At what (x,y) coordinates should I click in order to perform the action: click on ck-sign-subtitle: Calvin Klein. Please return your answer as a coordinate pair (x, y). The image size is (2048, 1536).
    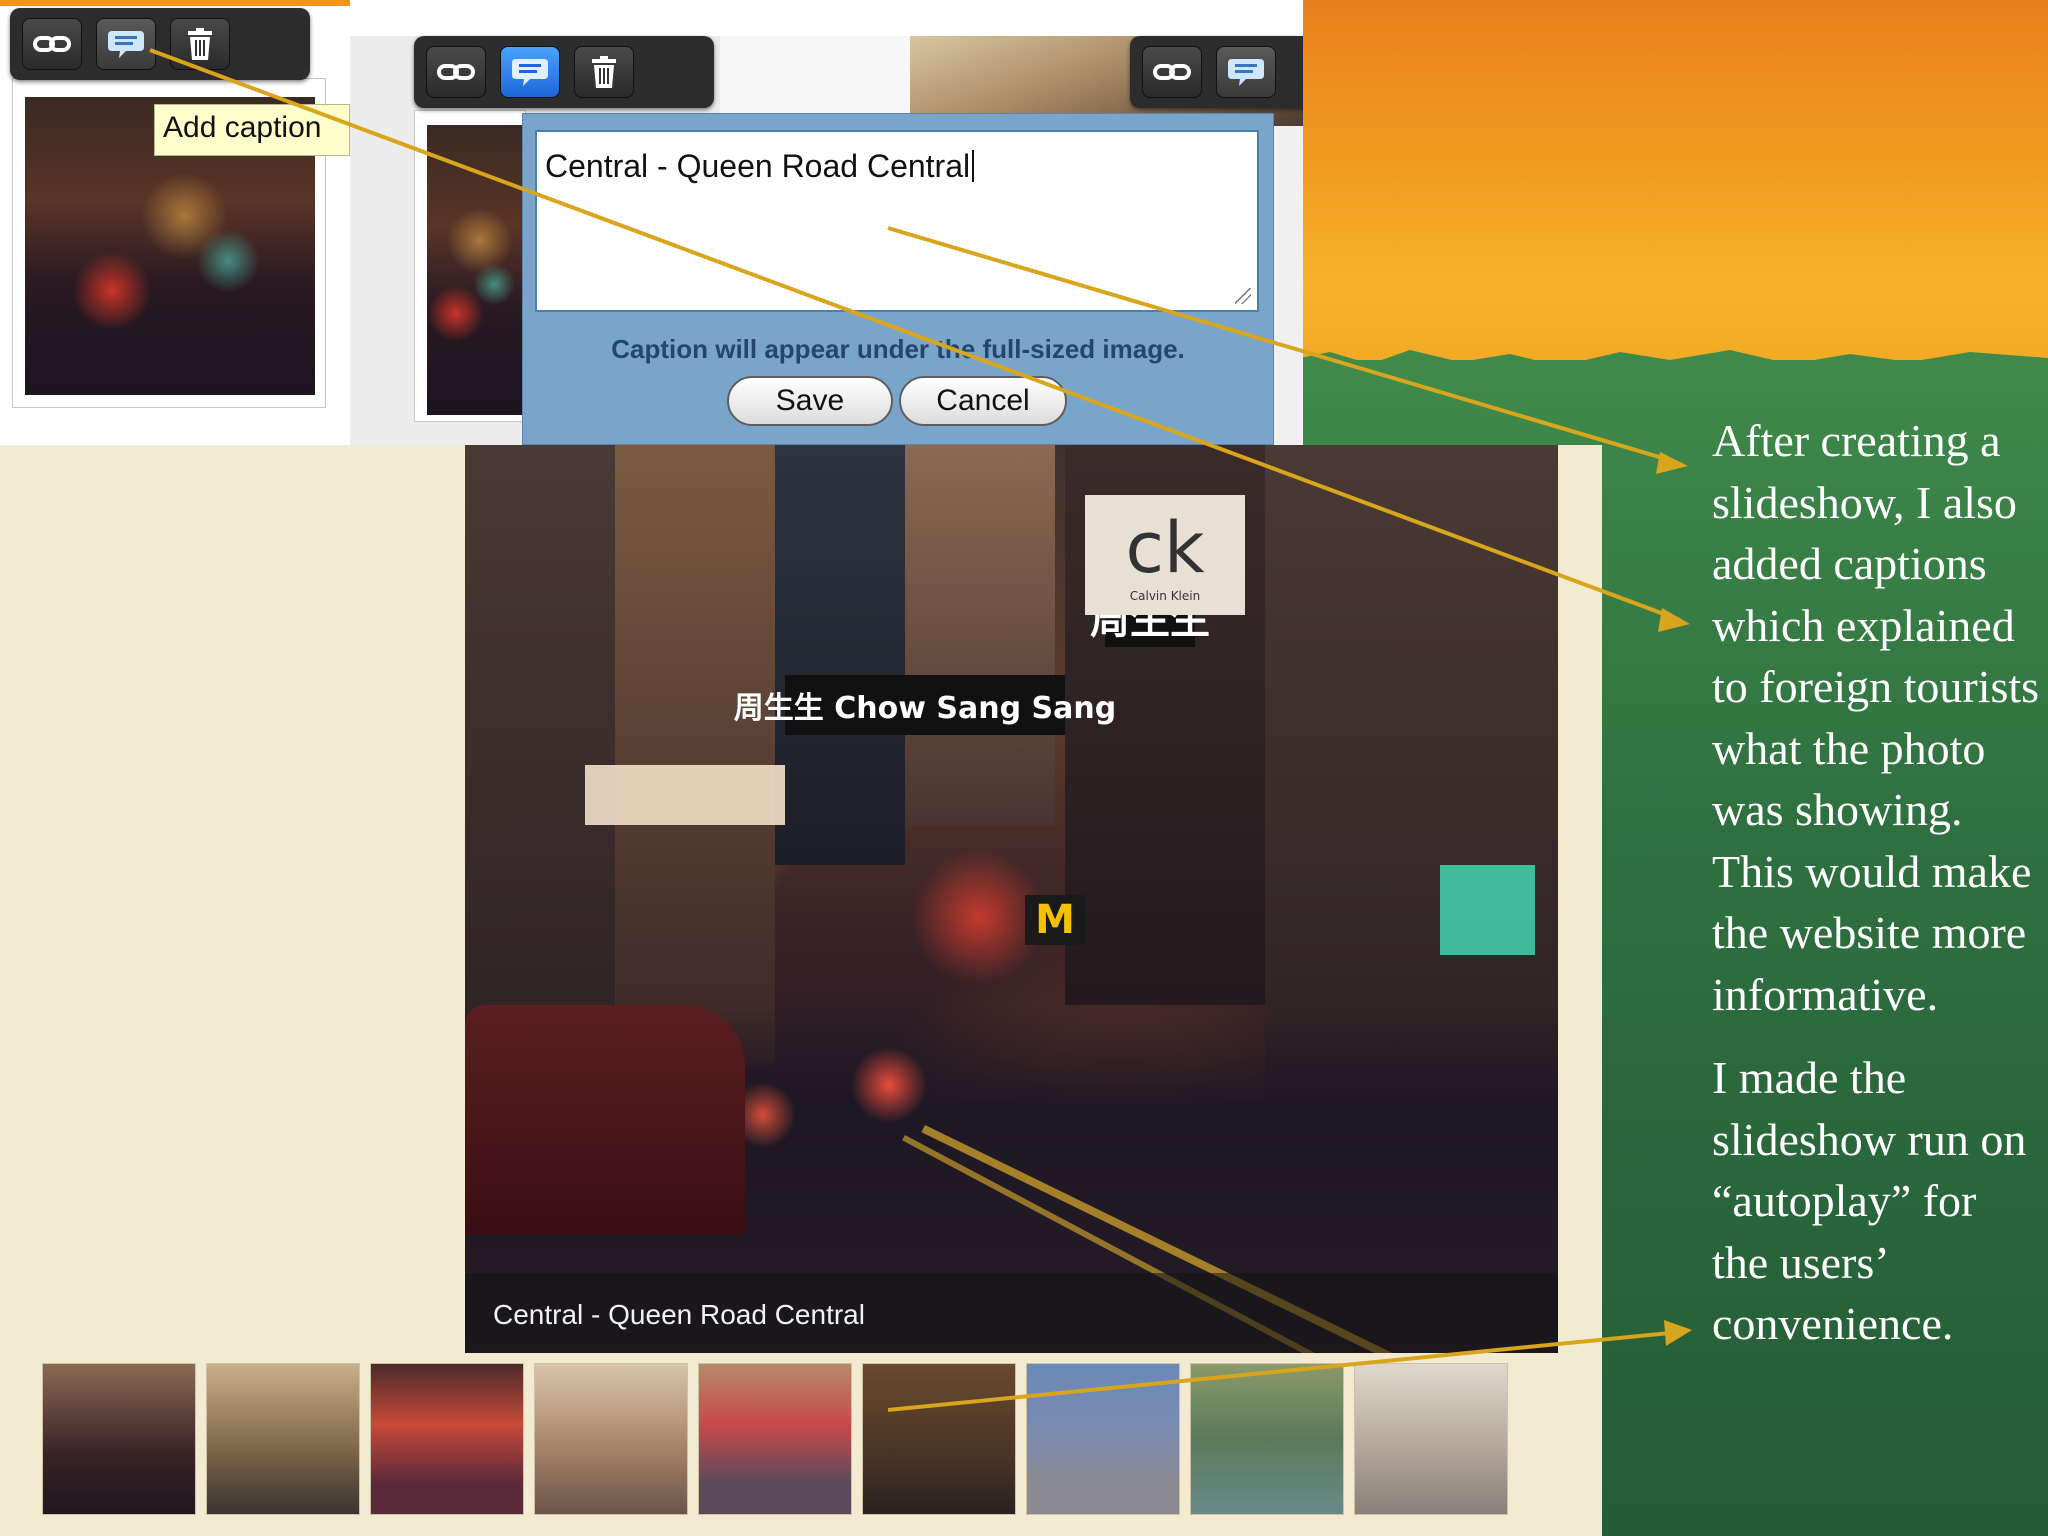
    Looking at the image, I should click on (1165, 596).